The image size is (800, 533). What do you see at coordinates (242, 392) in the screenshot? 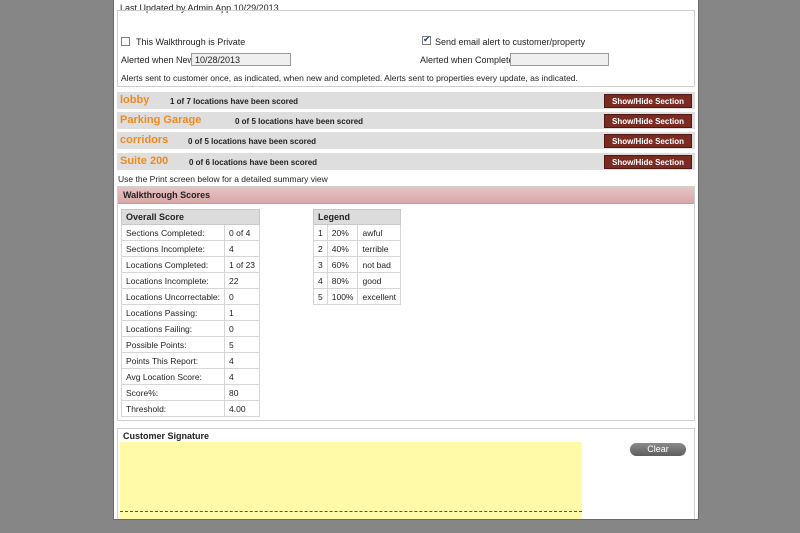
I see `overall-score-value: 80` at bounding box center [242, 392].